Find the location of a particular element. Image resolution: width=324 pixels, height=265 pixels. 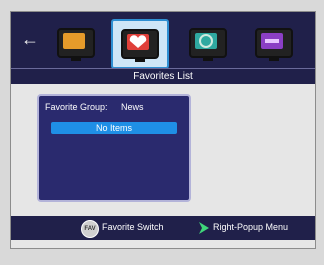

media-tv-icon is located at coordinates (274, 43).